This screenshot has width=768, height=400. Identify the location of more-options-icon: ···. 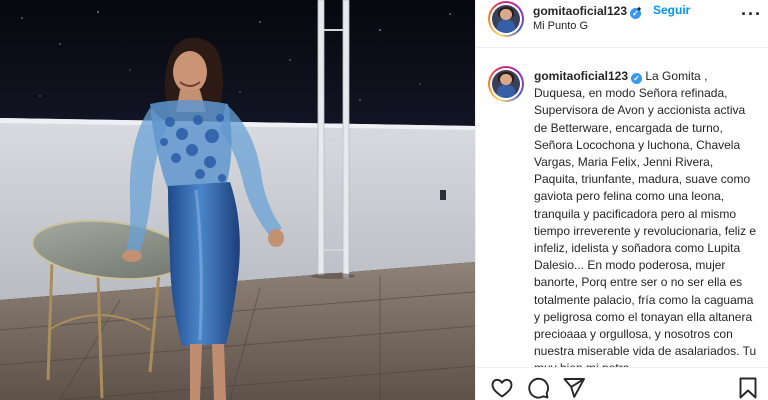
(751, 14).